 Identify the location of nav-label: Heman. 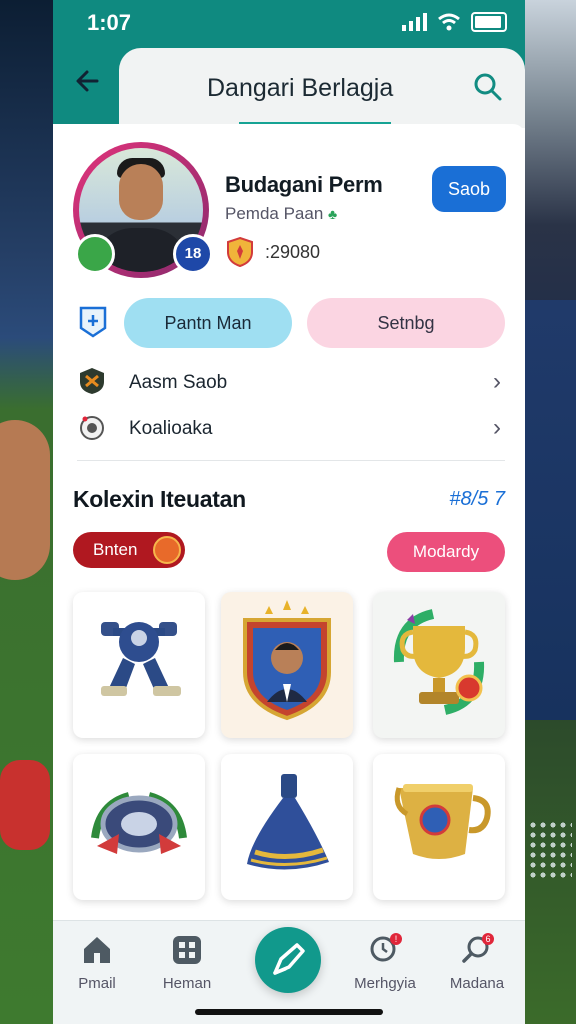
(187, 983).